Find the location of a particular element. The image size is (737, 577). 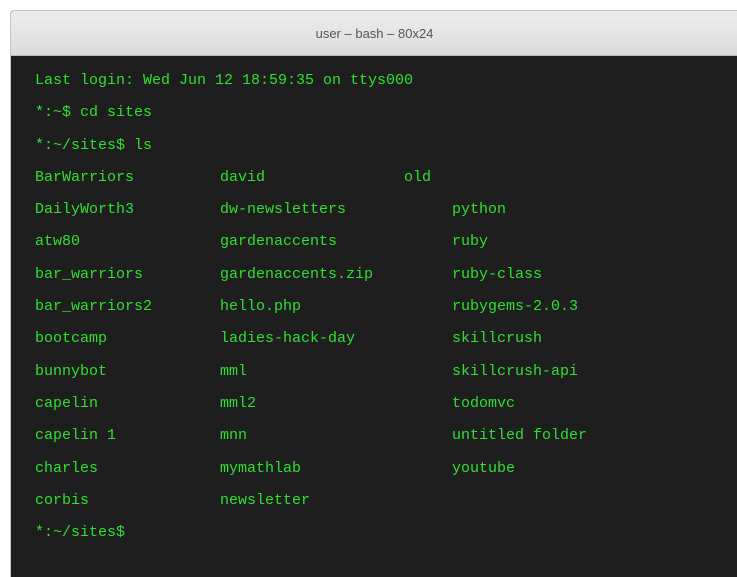

ls-entry: skillcrush-api is located at coordinates (515, 371).